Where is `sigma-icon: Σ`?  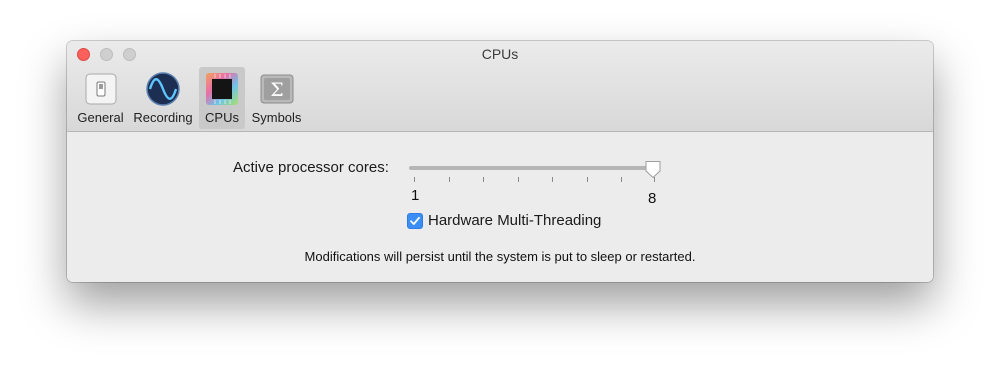
sigma-icon: Σ is located at coordinates (276, 89).